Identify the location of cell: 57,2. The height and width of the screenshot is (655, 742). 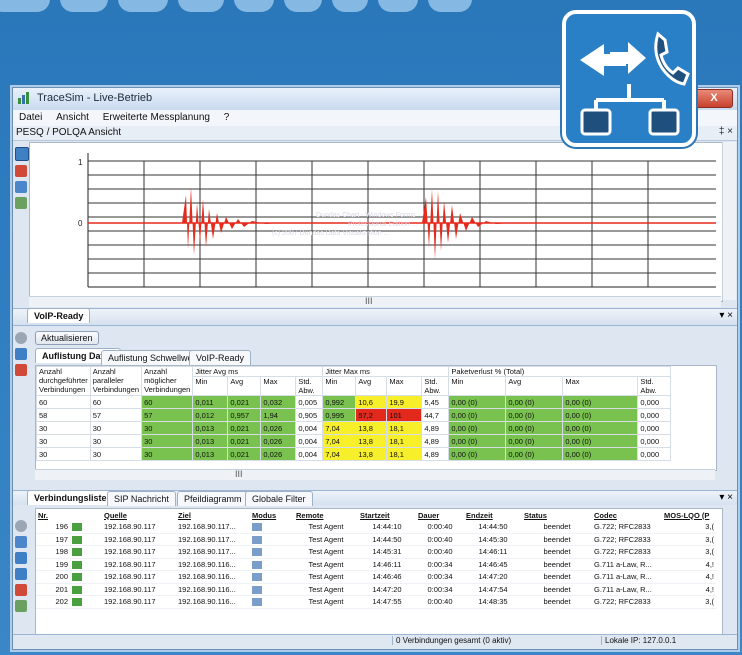
(371, 415).